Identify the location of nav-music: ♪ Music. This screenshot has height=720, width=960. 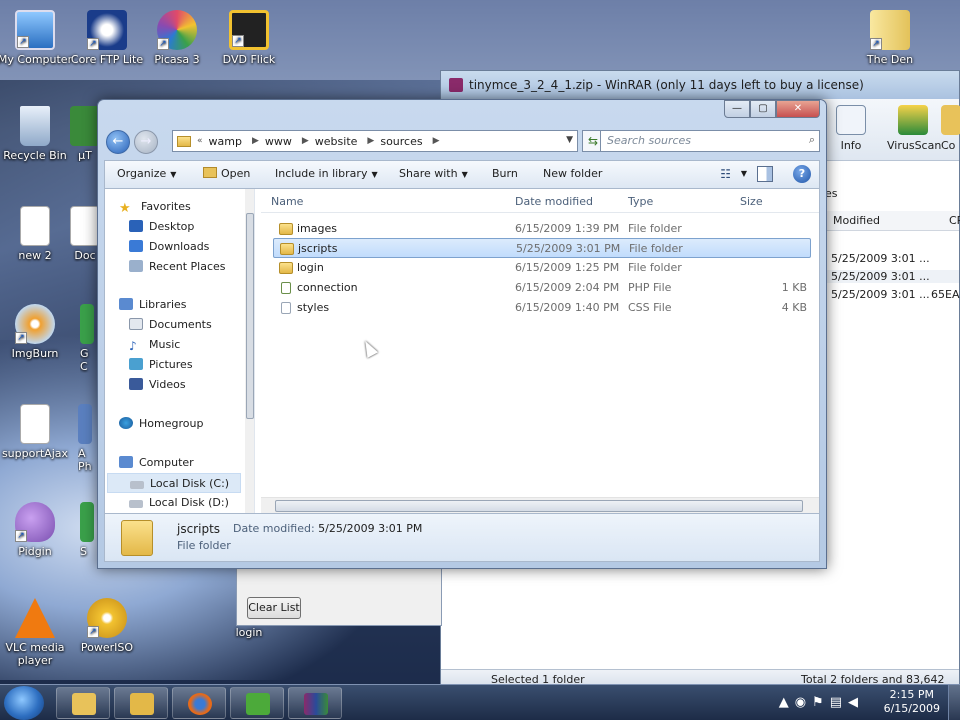
(191, 345).